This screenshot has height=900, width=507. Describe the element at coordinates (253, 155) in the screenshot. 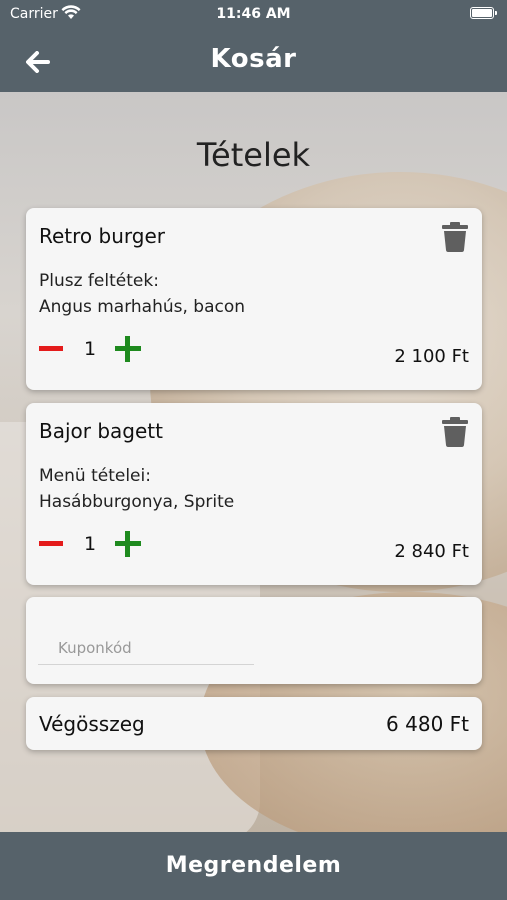

I see `section-title: Tételek` at that location.